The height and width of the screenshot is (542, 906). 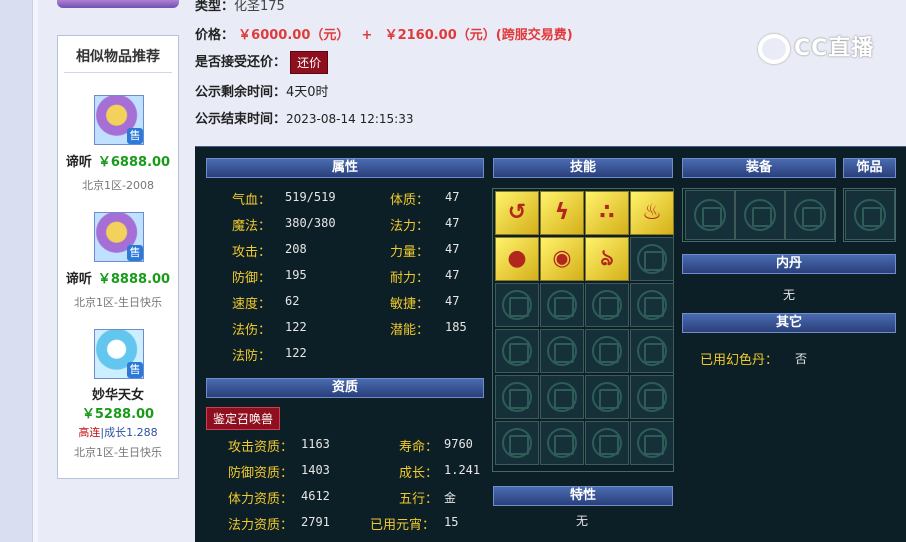 I want to click on attr-label: 攻击：, so click(x=252, y=252).